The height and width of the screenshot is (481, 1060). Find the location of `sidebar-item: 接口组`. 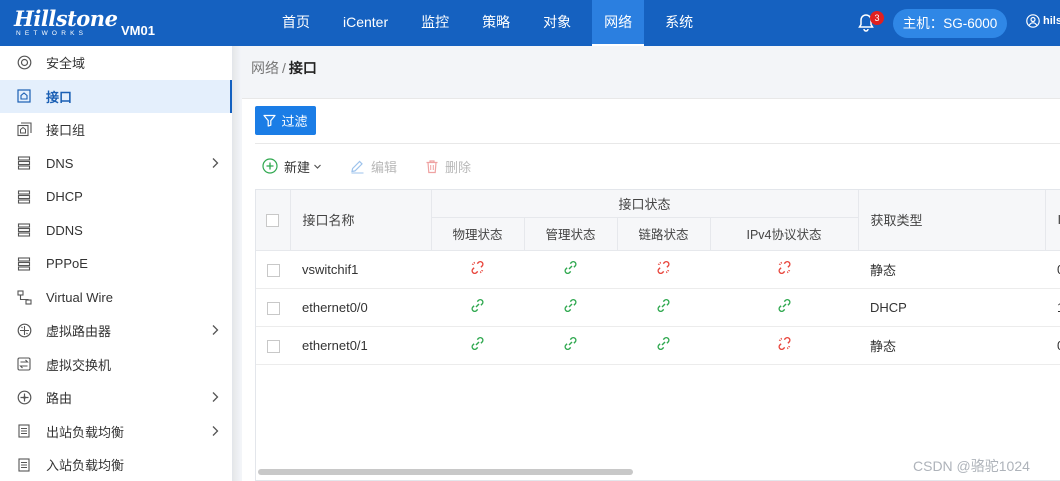

sidebar-item: 接口组 is located at coordinates (116, 130).